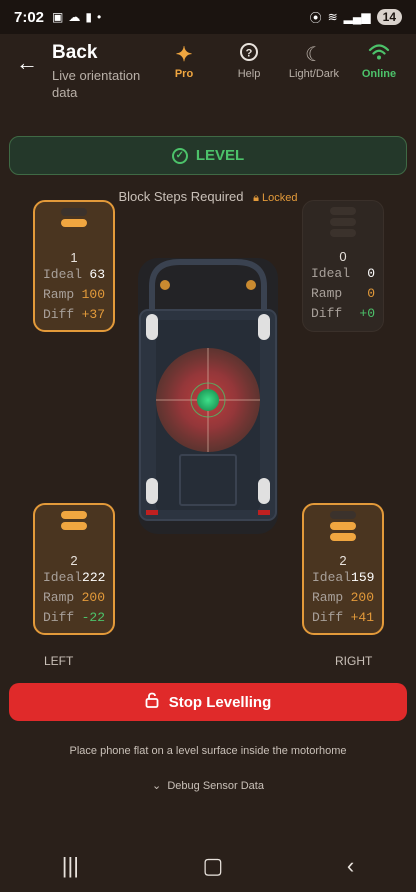 Image resolution: width=416 pixels, height=892 pixels. I want to click on ramp-value: 0, so click(371, 293).